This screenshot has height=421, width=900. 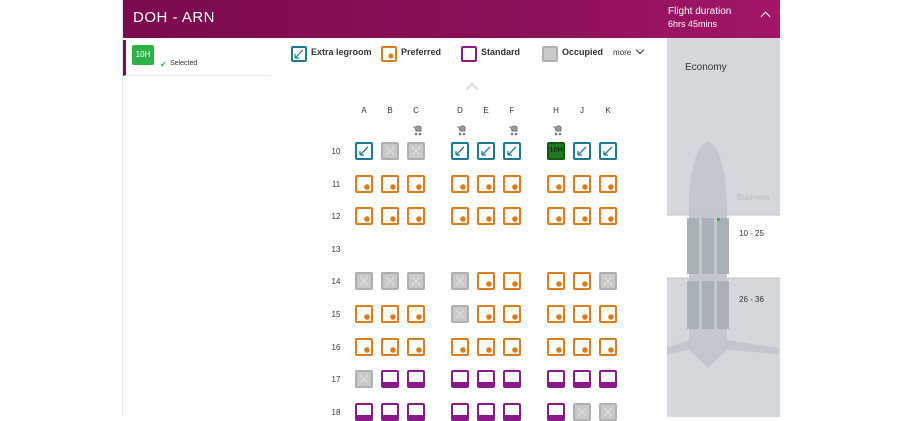 I want to click on seat-15B, so click(x=390, y=314).